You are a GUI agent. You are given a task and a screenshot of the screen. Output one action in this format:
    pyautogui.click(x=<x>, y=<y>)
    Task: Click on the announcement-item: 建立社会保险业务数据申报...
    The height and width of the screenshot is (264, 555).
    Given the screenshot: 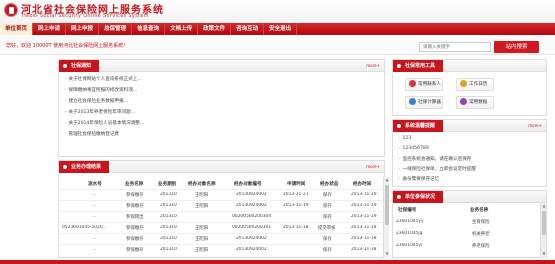 What is the action you would take?
    pyautogui.click(x=96, y=101)
    